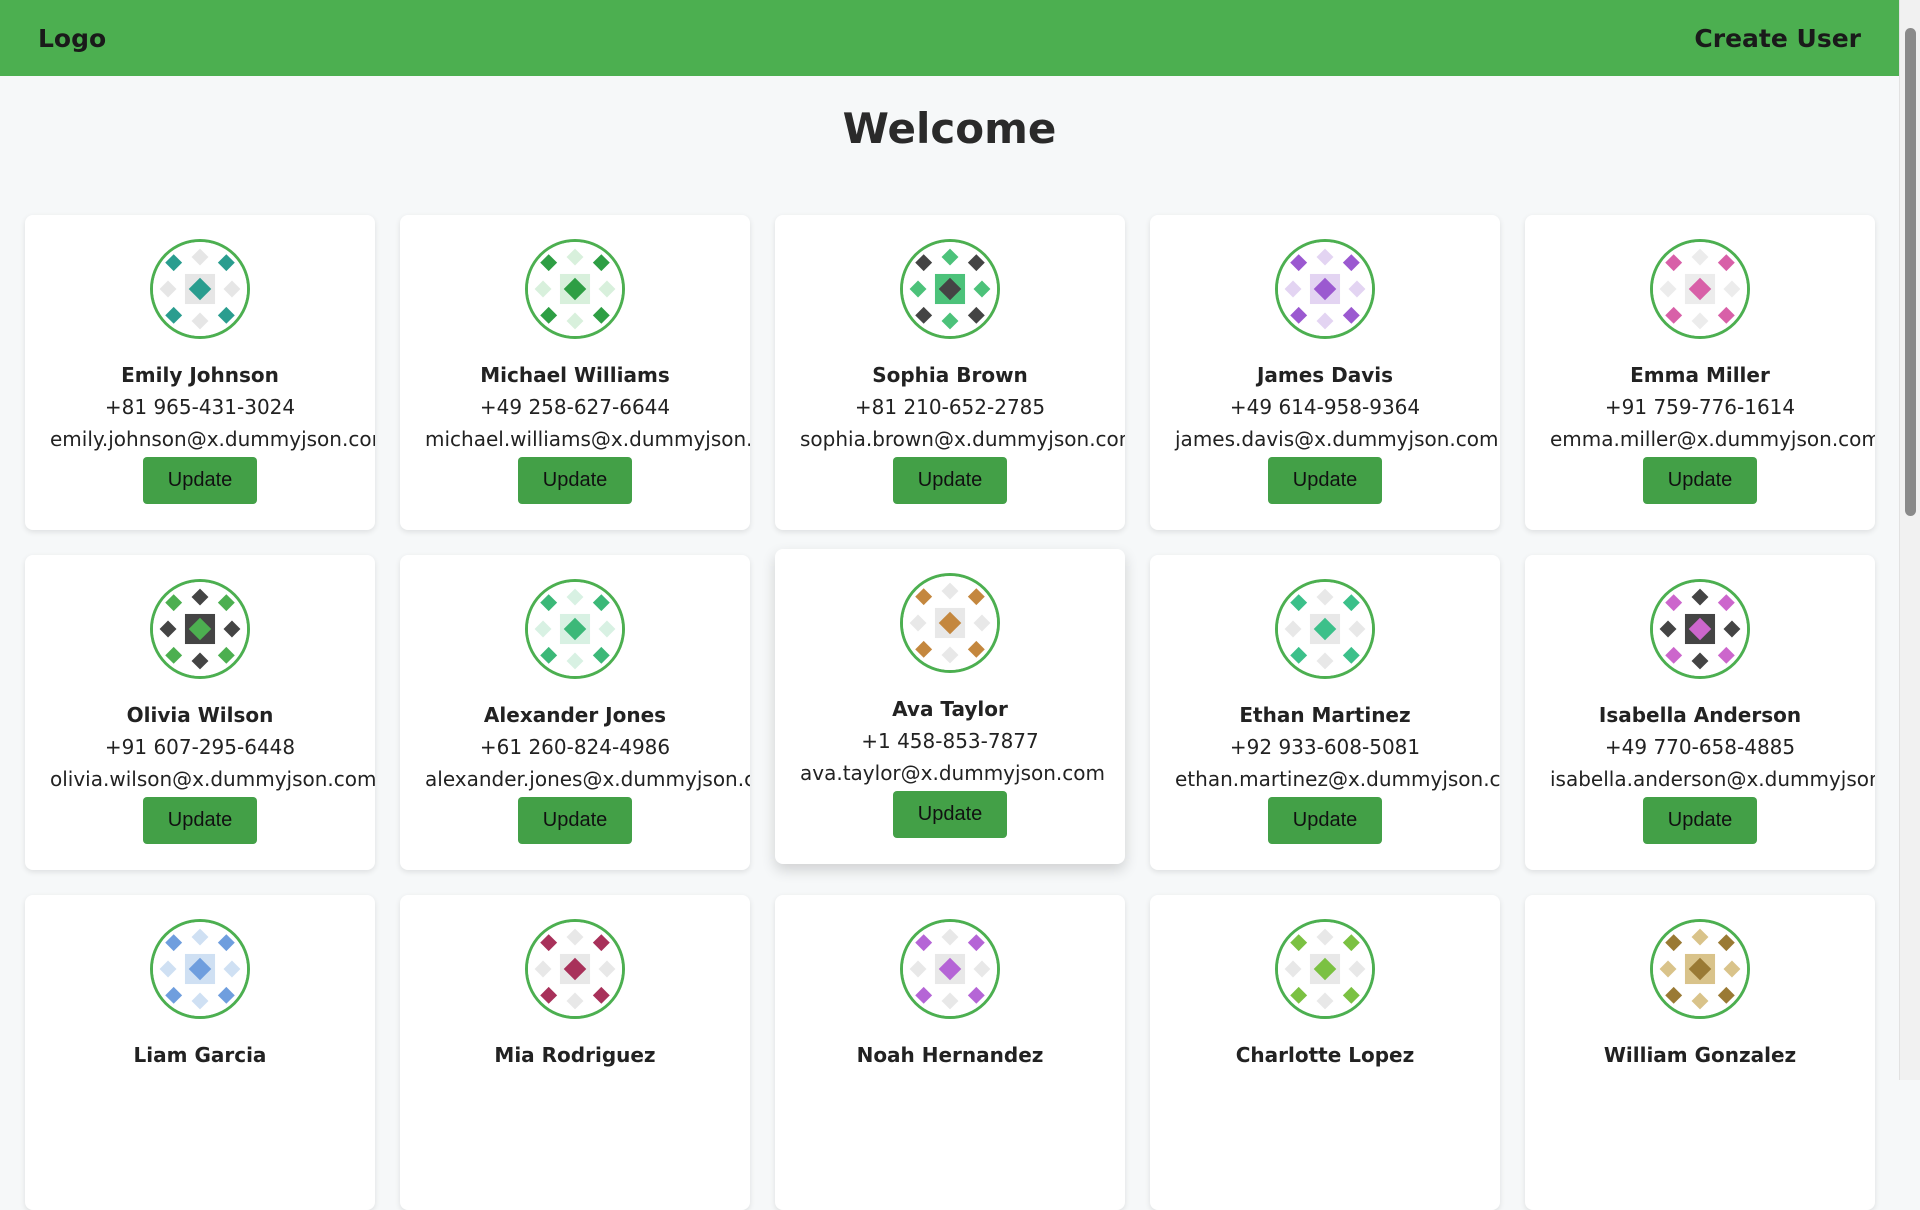 This screenshot has width=1920, height=1210. Describe the element at coordinates (1909, 540) in the screenshot. I see `vertical-scrollbar` at that location.